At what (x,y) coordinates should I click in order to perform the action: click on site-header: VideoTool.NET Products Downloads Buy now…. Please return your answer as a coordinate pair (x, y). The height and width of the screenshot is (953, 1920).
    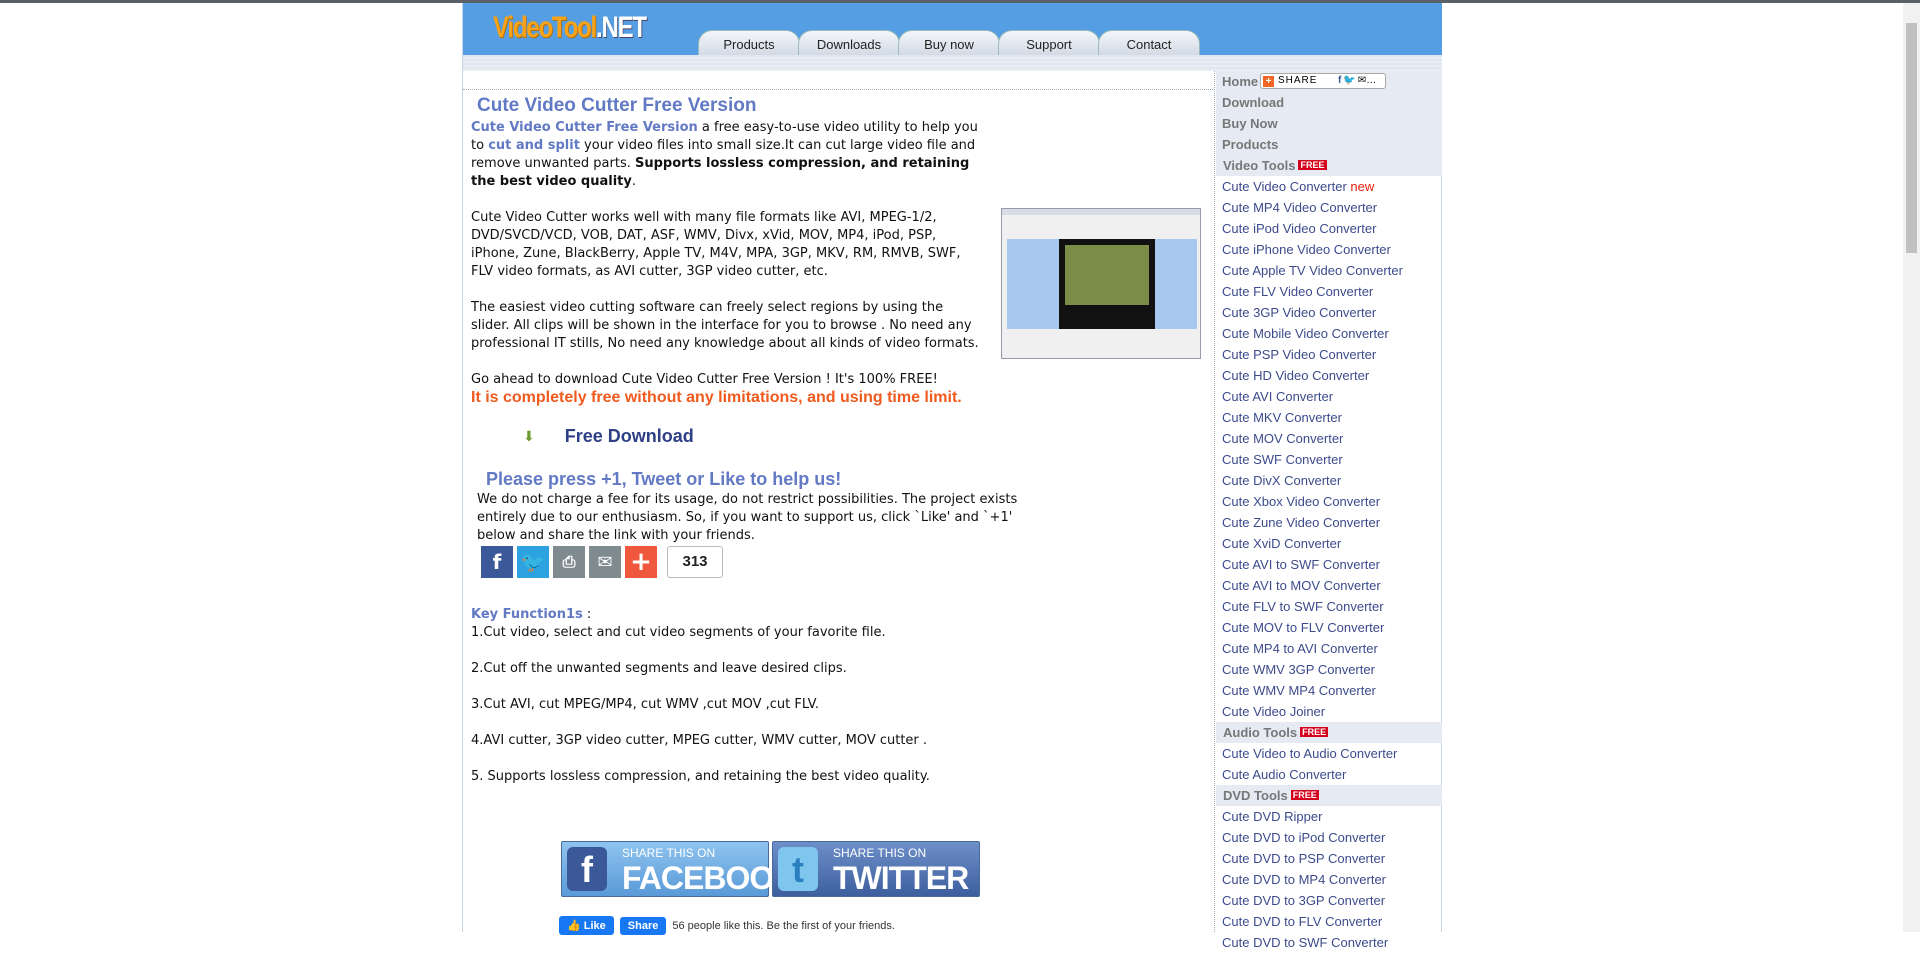
    Looking at the image, I should click on (952, 30).